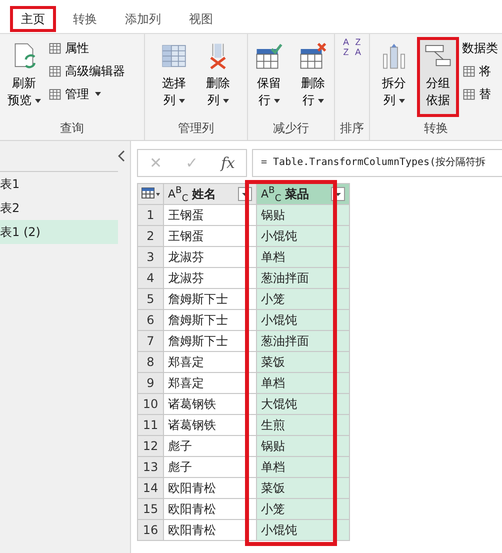 The image size is (502, 553). What do you see at coordinates (151, 320) in the screenshot?
I see `row-number: 6` at bounding box center [151, 320].